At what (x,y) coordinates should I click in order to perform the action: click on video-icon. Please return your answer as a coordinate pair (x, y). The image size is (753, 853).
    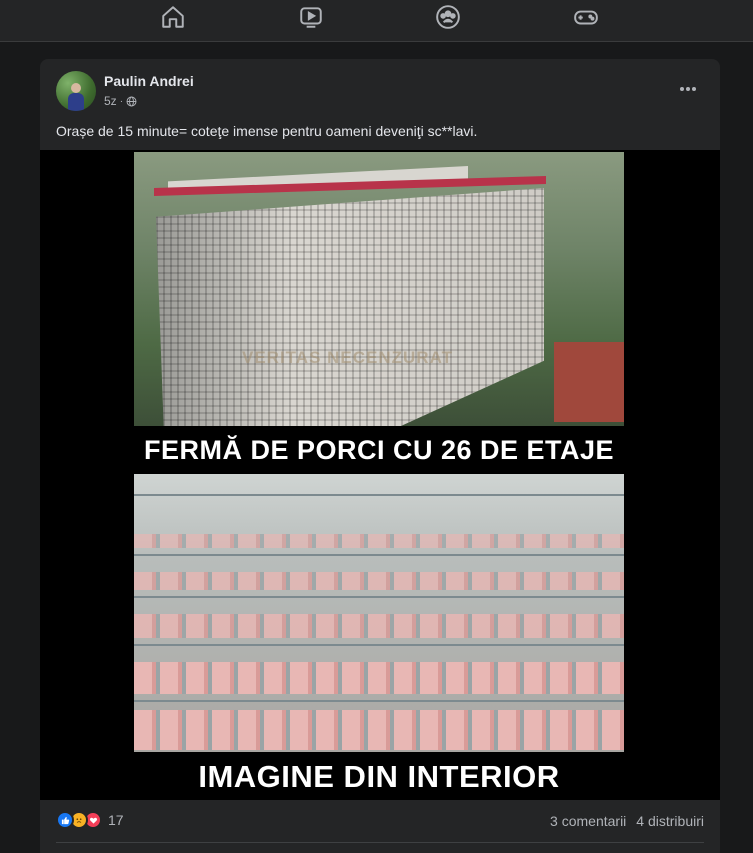
    Looking at the image, I should click on (311, 17).